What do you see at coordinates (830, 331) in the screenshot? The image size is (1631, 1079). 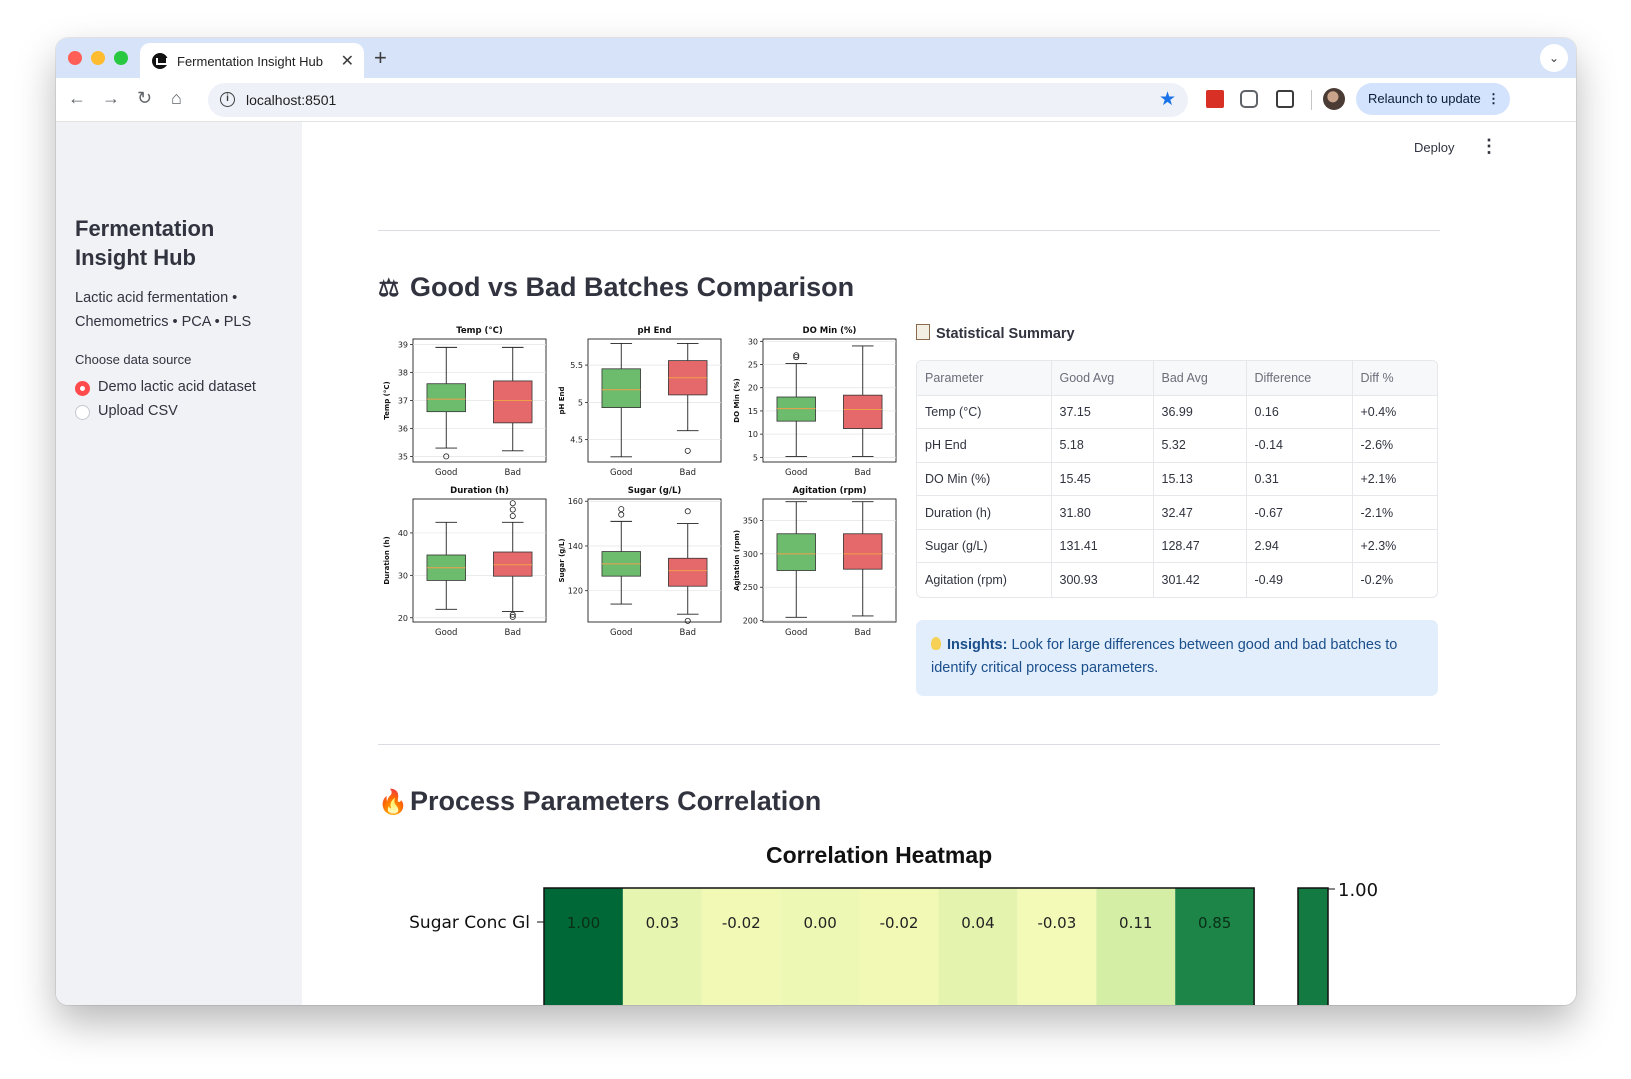 I see `panel-title: DO Min (%)` at bounding box center [830, 331].